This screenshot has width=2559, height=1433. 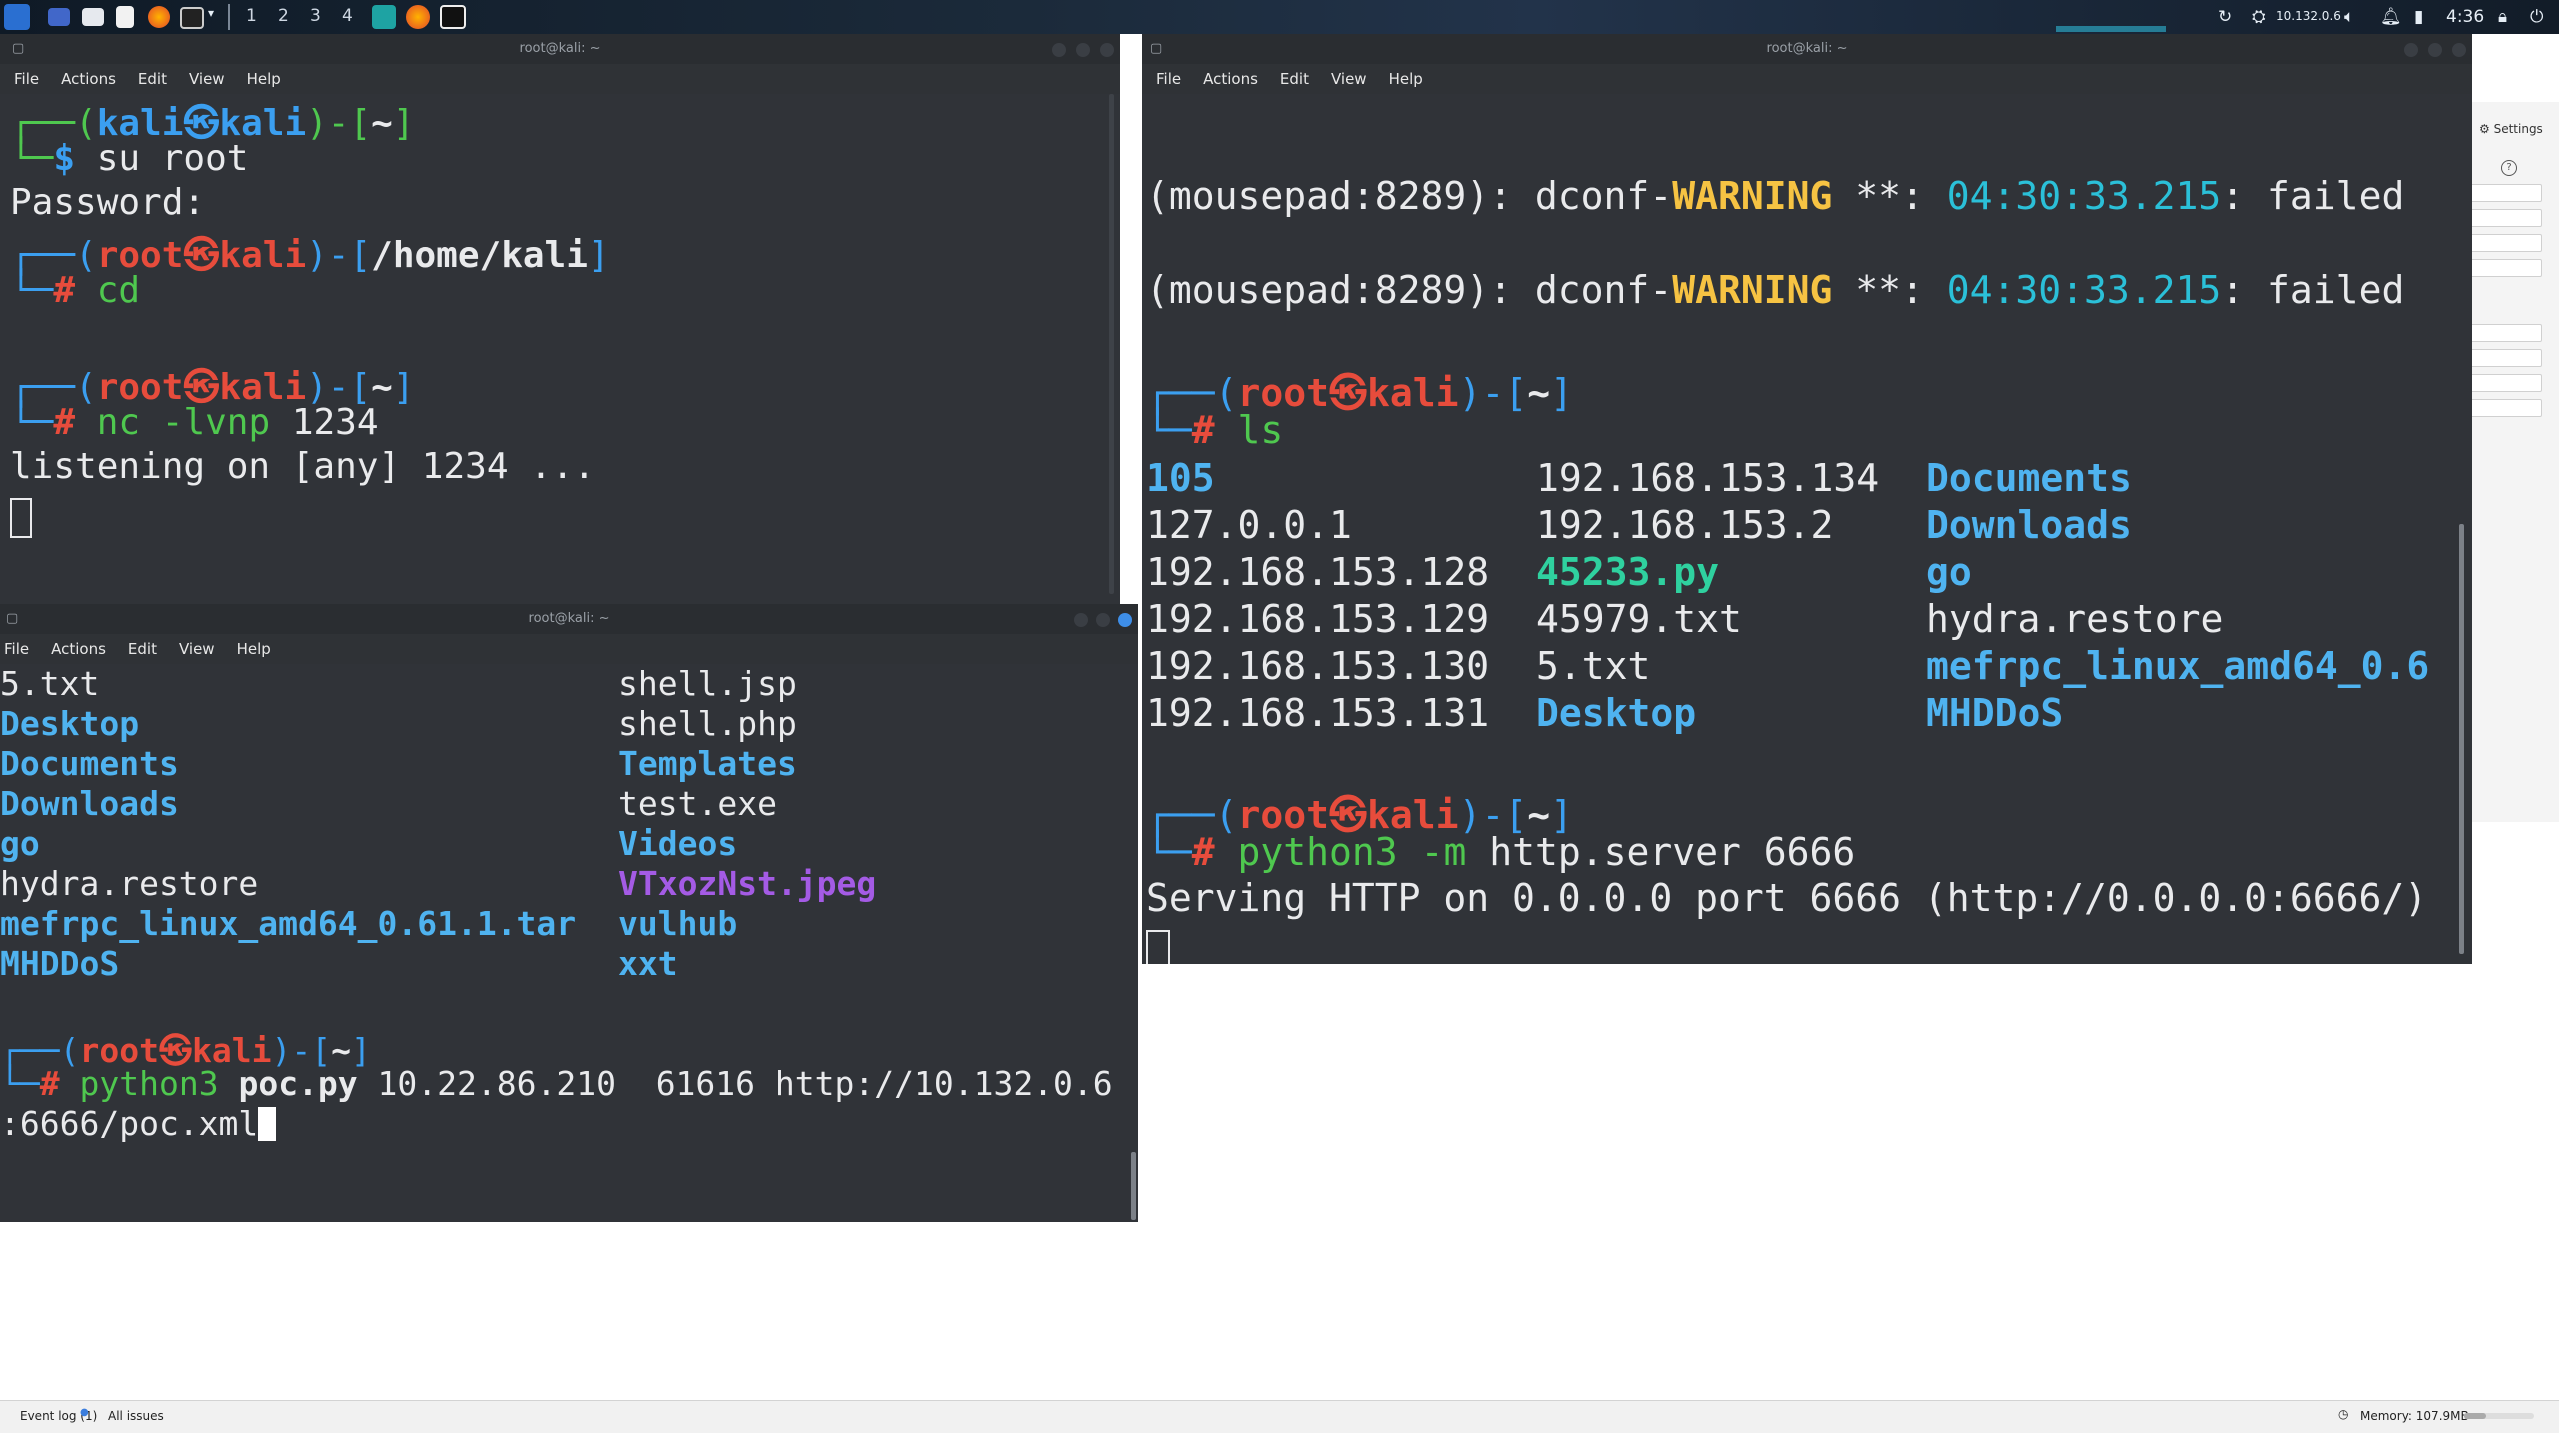 I want to click on notification-icon: 🔔︎, so click(x=2391, y=17).